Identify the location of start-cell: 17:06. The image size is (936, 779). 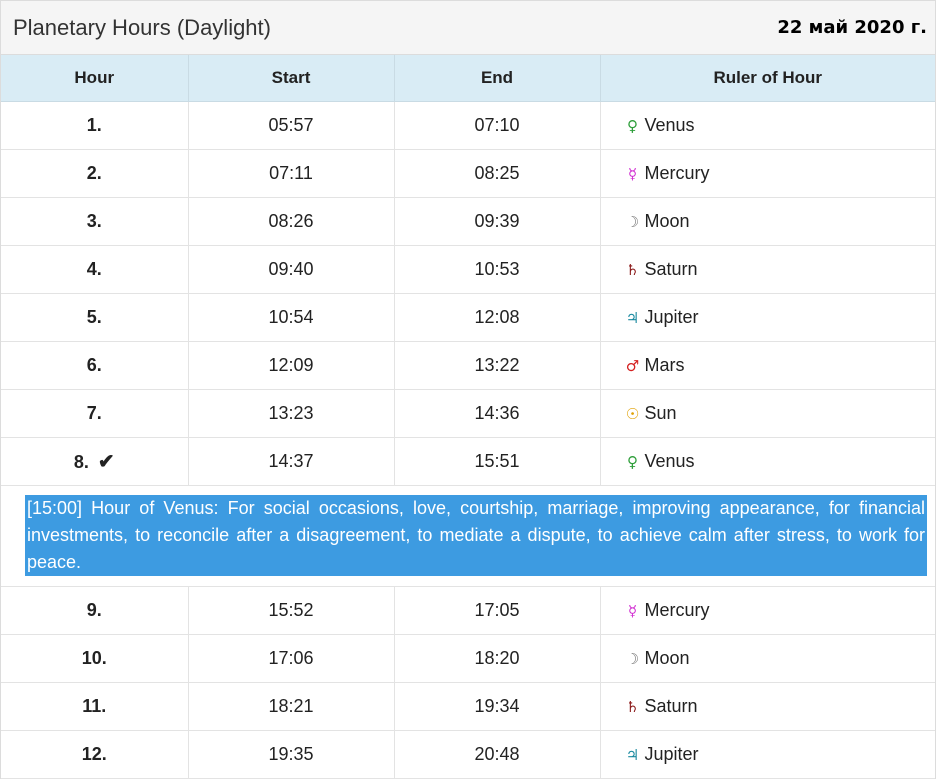
(291, 658).